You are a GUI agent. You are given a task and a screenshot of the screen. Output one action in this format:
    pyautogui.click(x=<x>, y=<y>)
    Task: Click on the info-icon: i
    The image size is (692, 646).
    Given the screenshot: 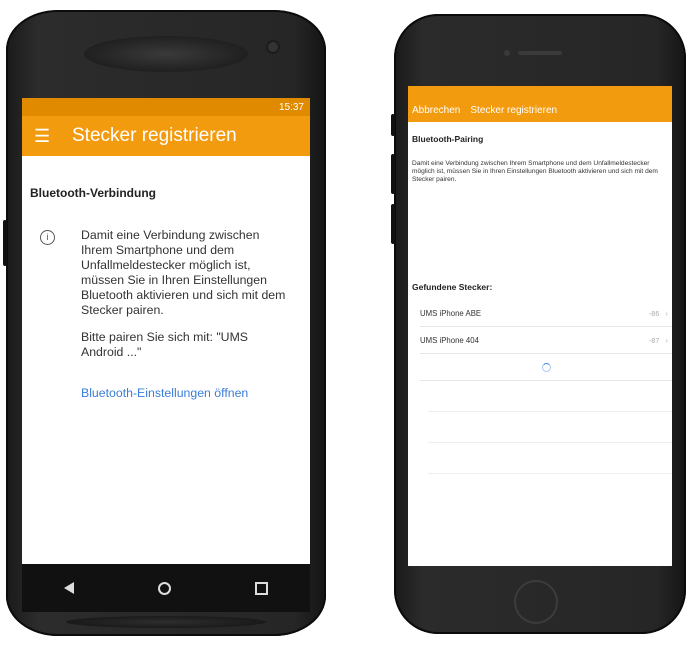 What is the action you would take?
    pyautogui.click(x=47, y=237)
    